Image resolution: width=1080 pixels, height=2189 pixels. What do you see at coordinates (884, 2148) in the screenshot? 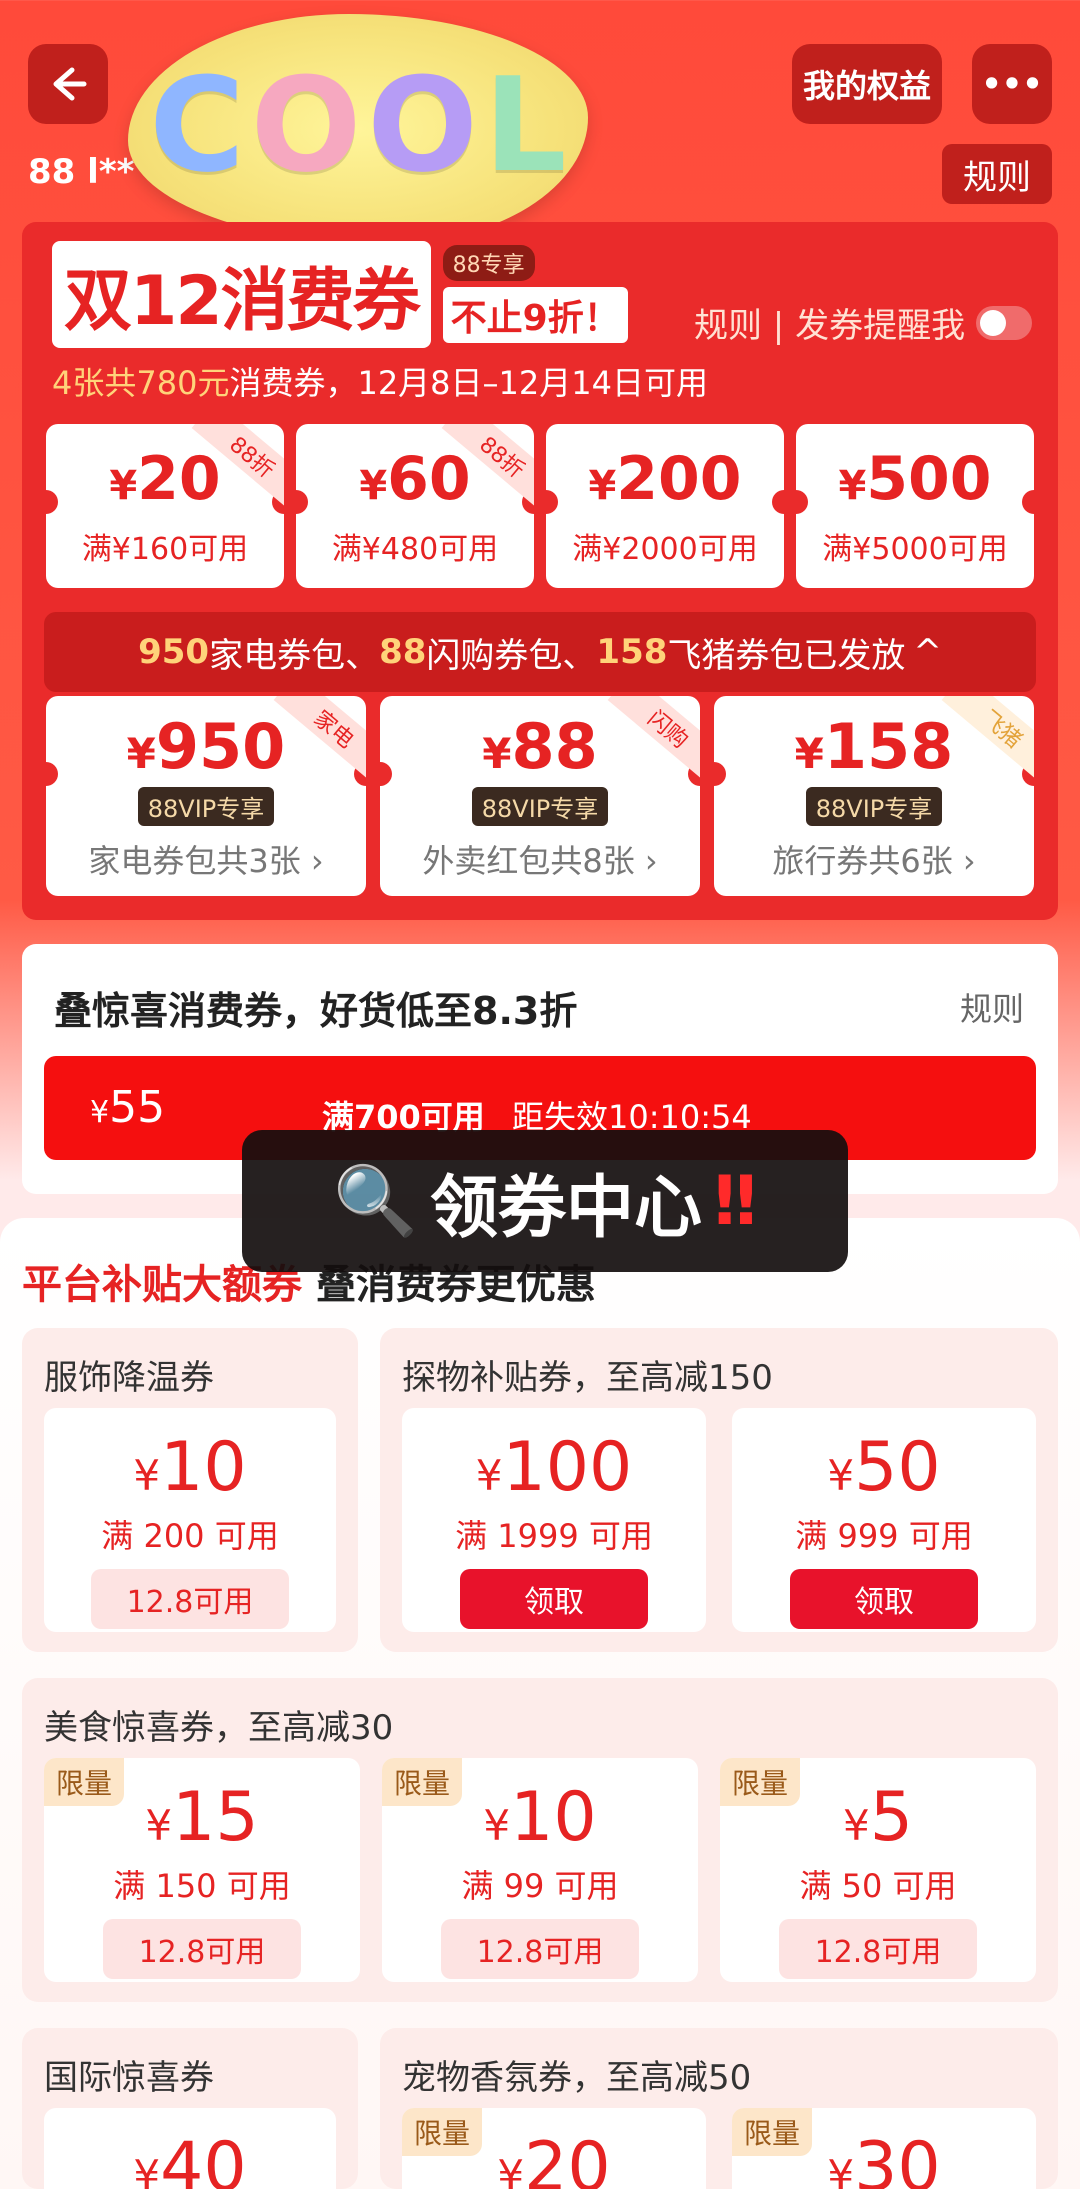
I see `coupon-card: 限量 ¥30` at bounding box center [884, 2148].